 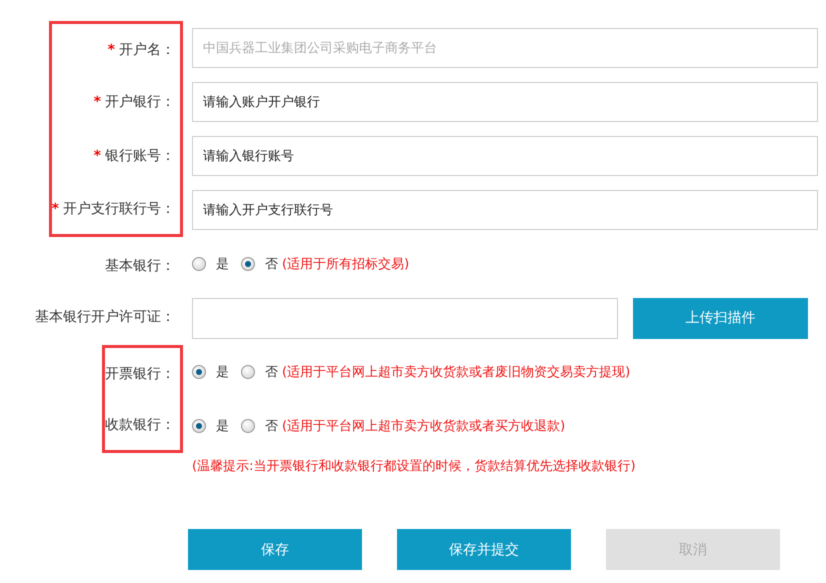 I want to click on note-text: (适用于平台网上超市卖方收货款或者买方收退款), so click(x=424, y=426).